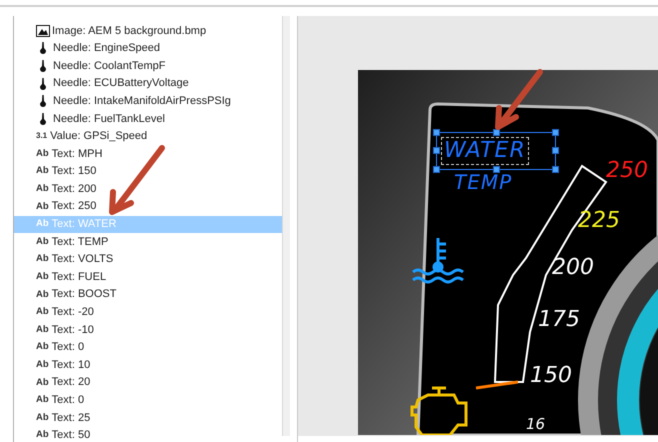  I want to click on gauge-label: 225, so click(599, 221).